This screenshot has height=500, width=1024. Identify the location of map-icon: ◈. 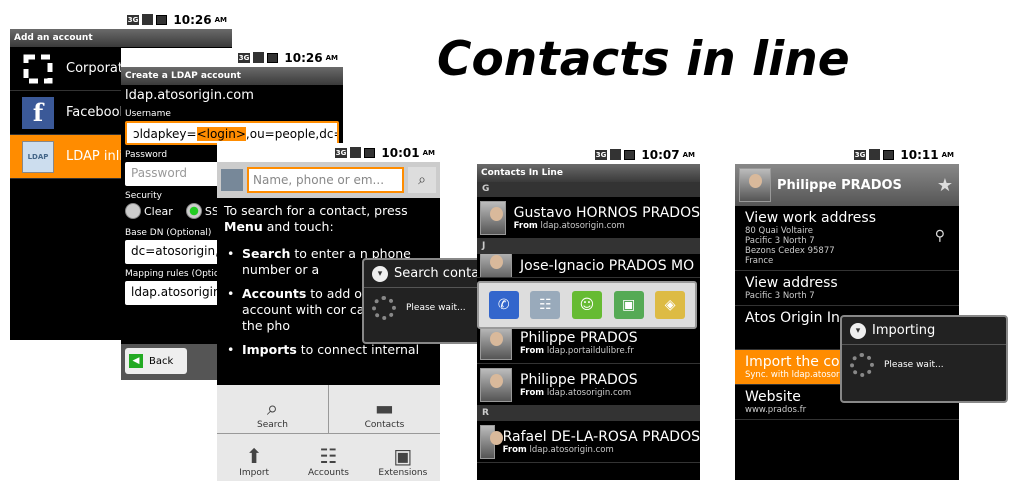
(670, 305).